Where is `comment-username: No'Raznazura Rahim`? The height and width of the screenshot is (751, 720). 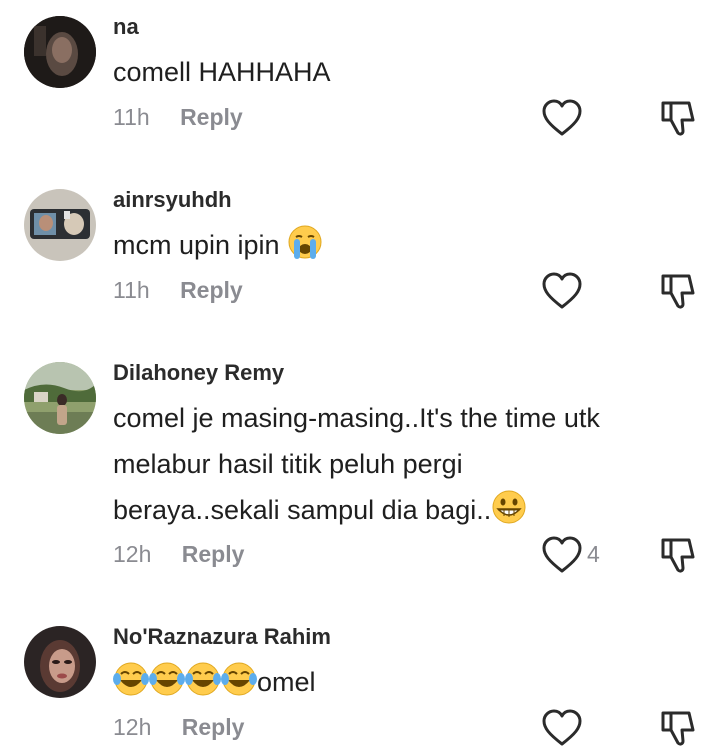 comment-username: No'Raznazura Rahim is located at coordinates (222, 637).